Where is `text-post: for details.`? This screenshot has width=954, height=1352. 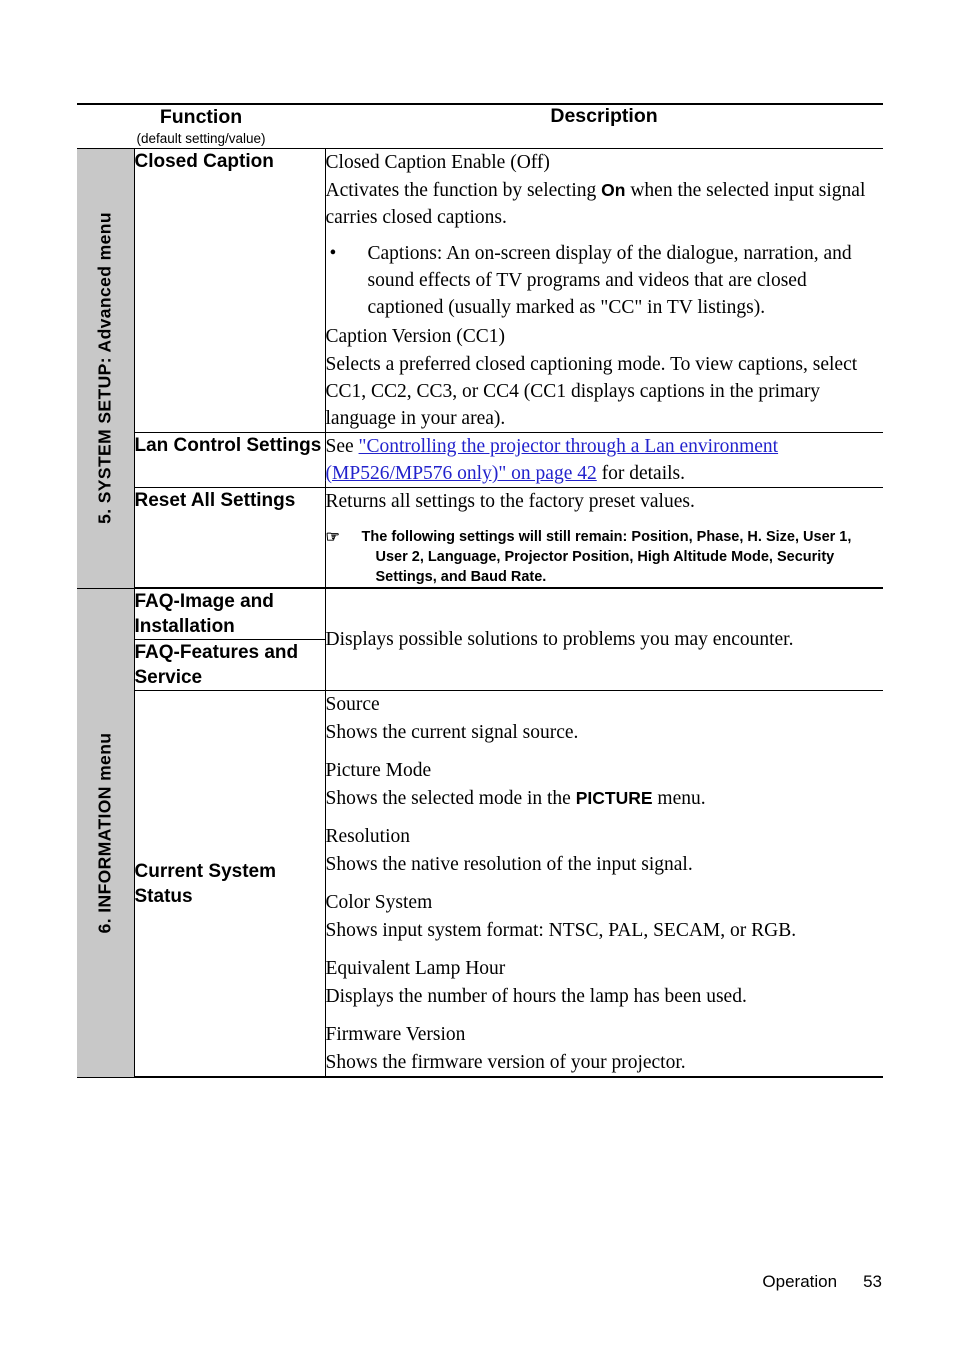
text-post: for details. is located at coordinates (640, 473).